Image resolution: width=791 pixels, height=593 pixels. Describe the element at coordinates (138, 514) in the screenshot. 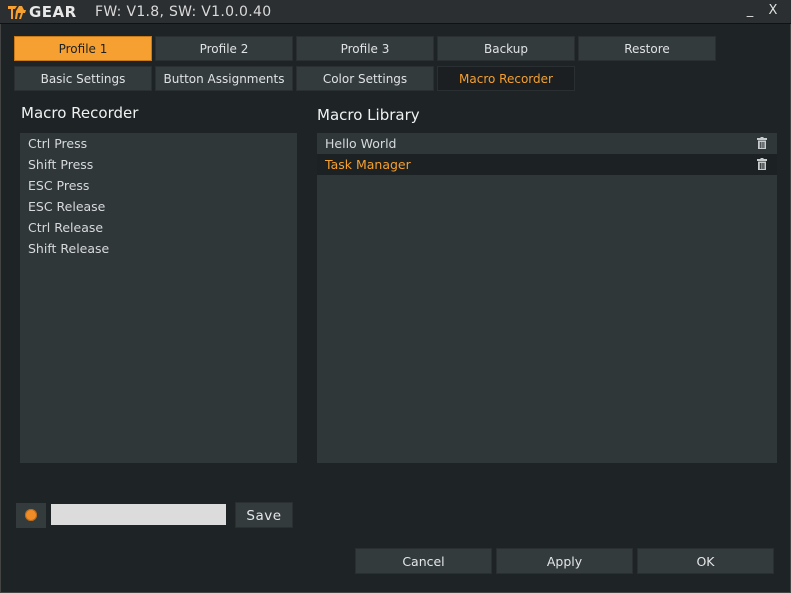

I see `macro-name-input` at that location.